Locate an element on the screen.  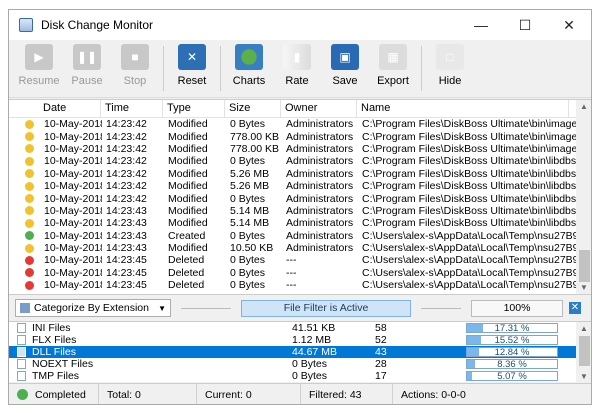
chevron-down-icon: ▼ is located at coordinates (162, 308).